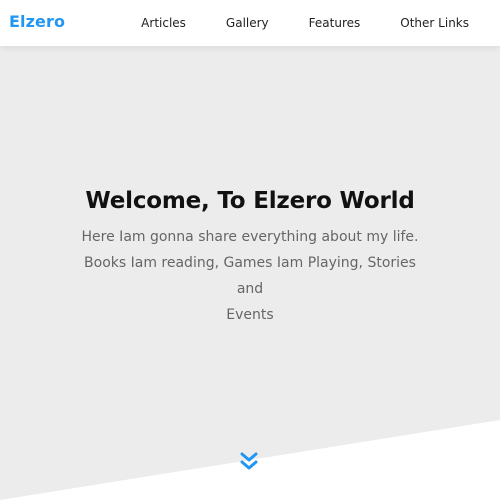 This screenshot has height=500, width=500. I want to click on nav-link-articles: Articles, so click(173, 23).